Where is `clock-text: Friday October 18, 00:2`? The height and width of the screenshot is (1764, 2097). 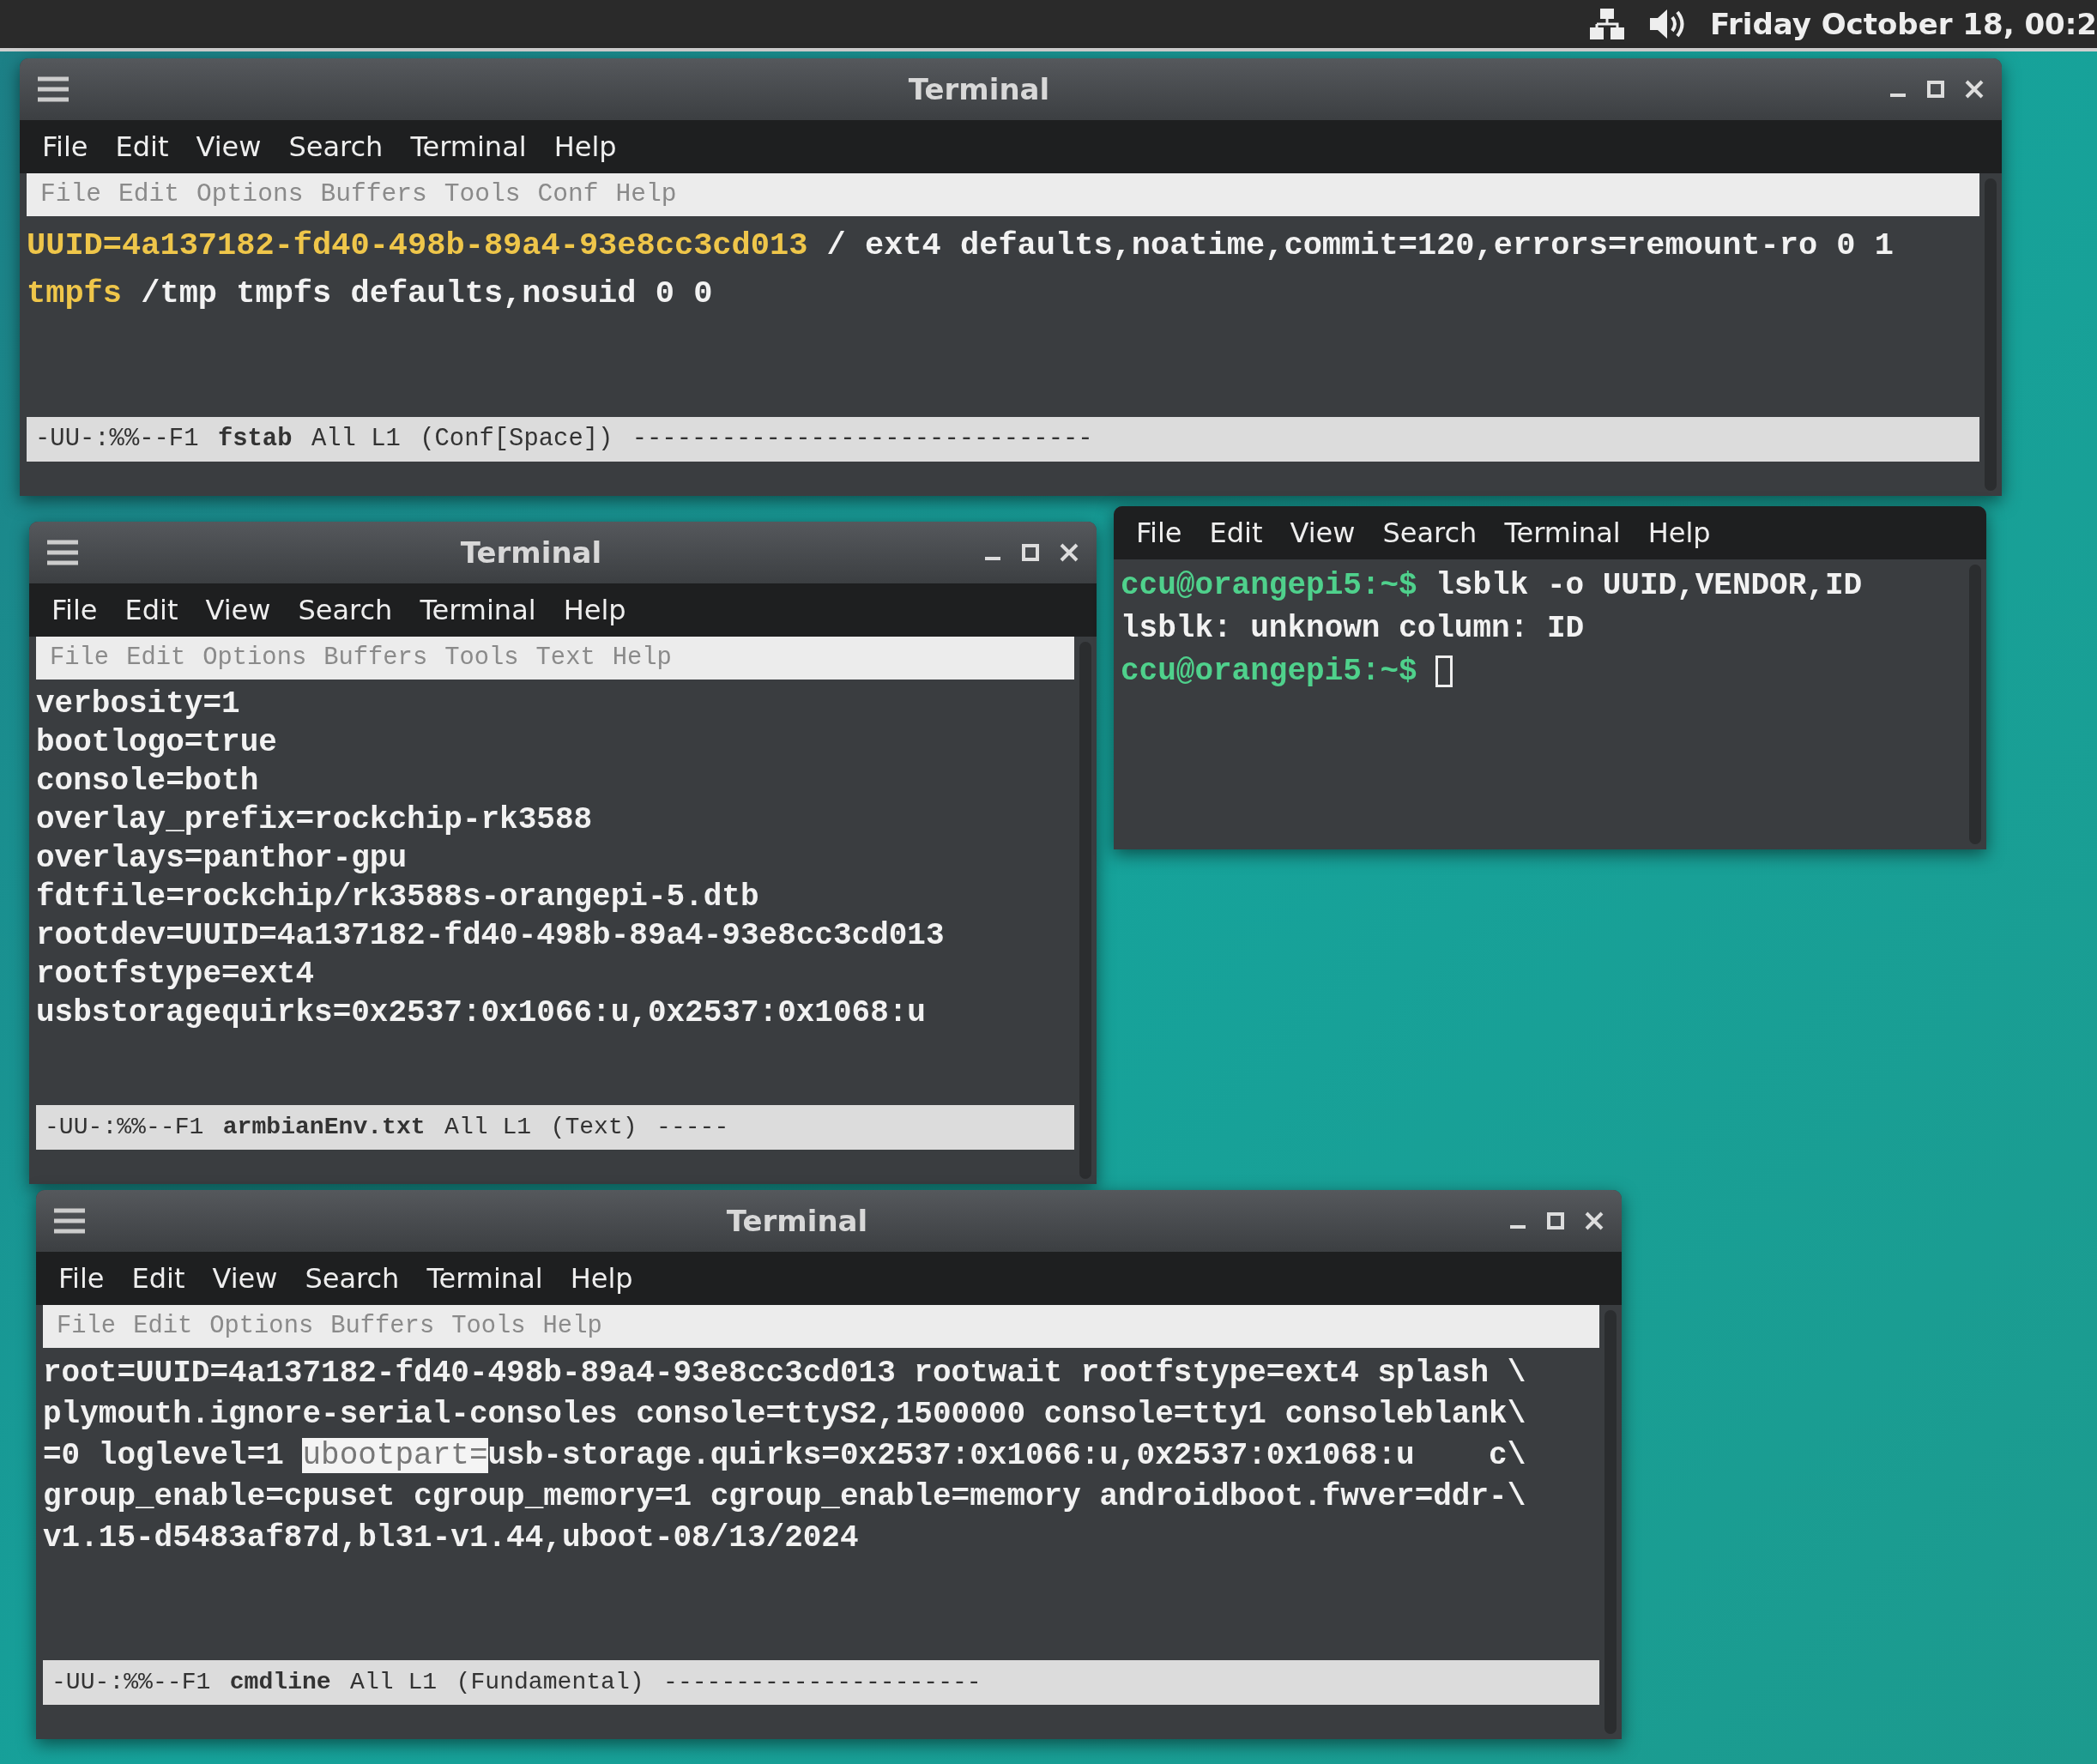
clock-text: Friday October 18, 00:2 is located at coordinates (1903, 24).